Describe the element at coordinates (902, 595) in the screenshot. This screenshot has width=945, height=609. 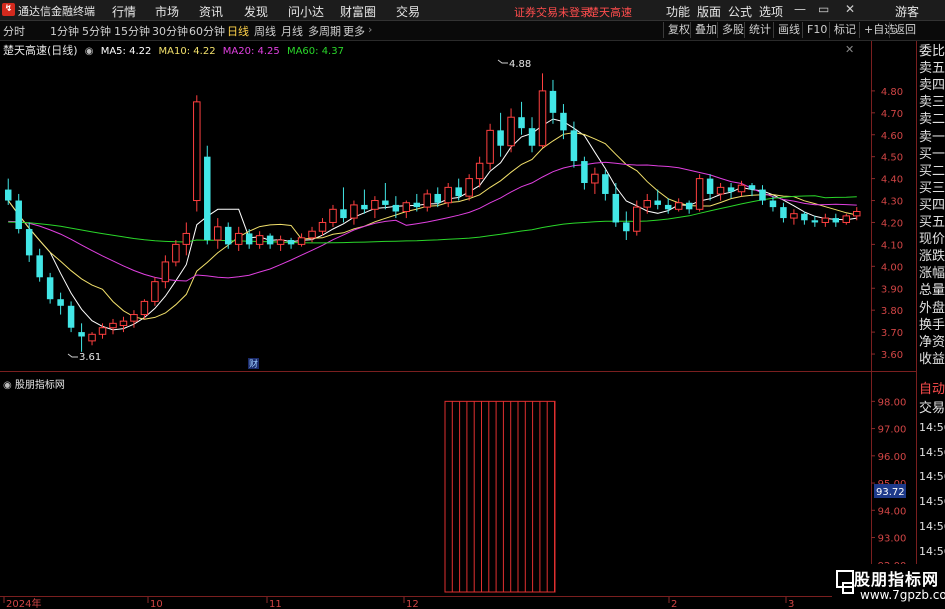
I see `watermark-url: www.7gpzb.com` at that location.